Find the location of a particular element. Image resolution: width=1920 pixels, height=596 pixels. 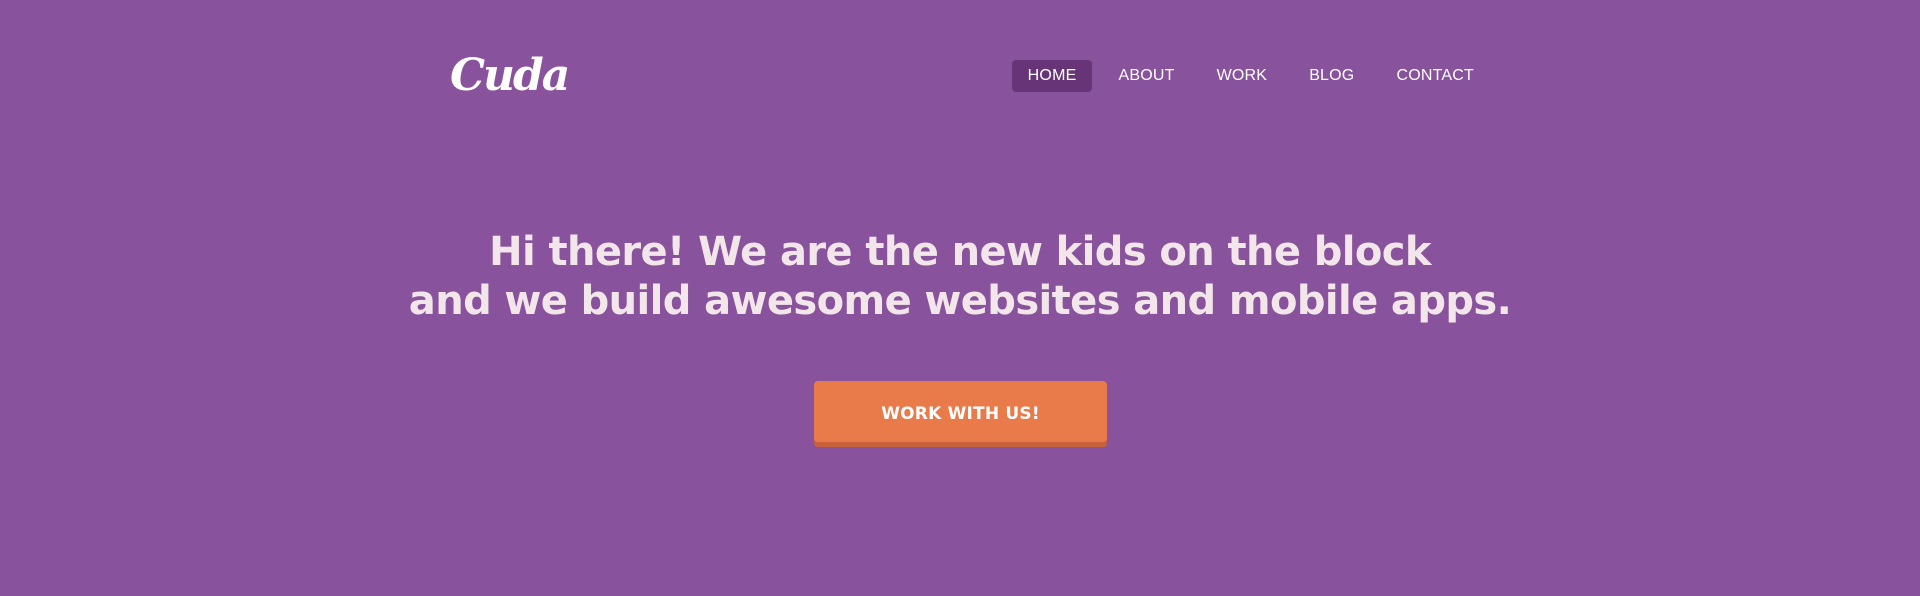

nav-item-blog: BLOG is located at coordinates (1331, 76).